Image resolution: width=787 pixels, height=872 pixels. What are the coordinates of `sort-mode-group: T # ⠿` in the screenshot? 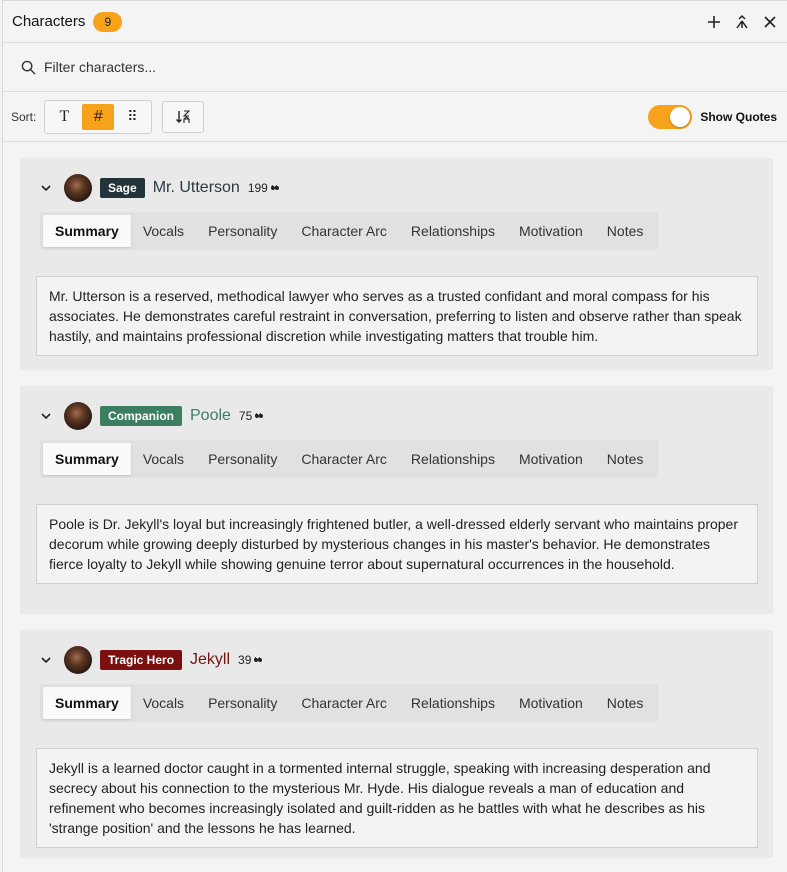 It's located at (98, 116).